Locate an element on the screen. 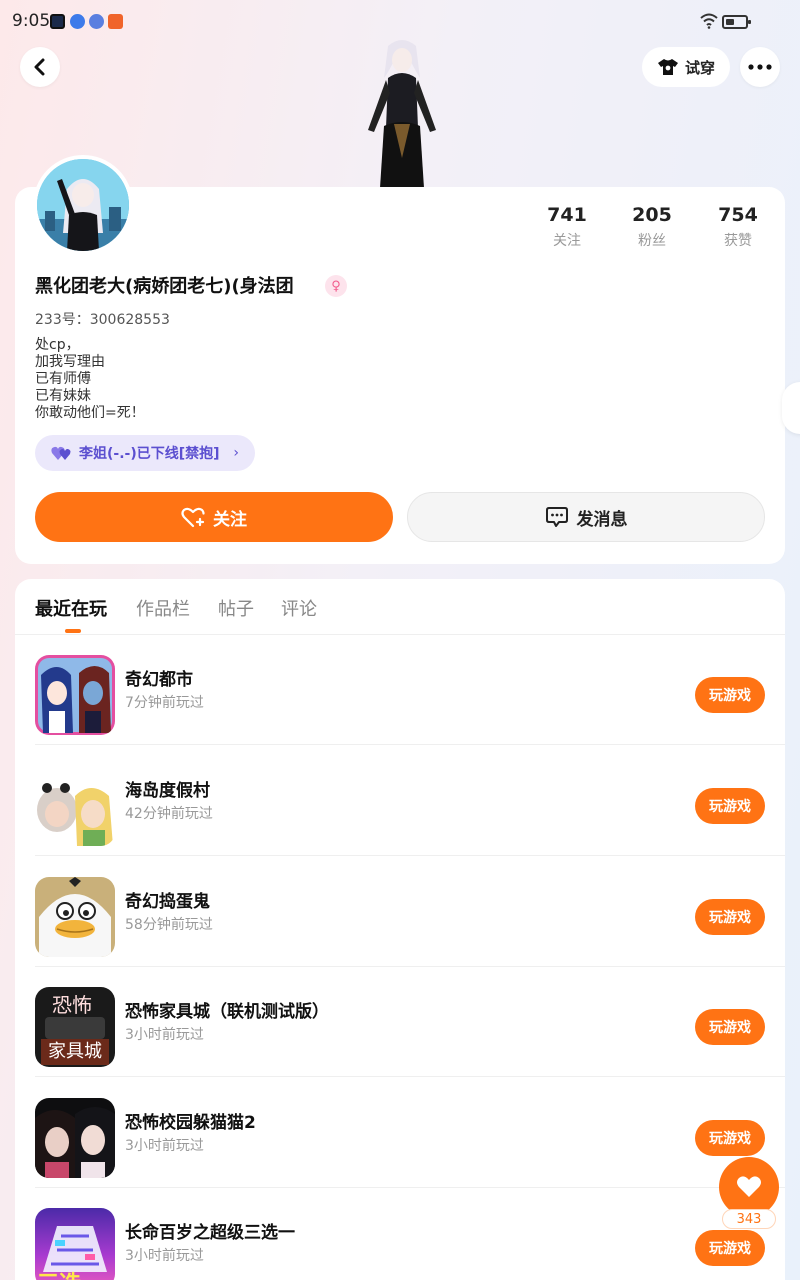 This screenshot has width=800, height=1280. cp-relationship-tag: 李姐(-.-)已下线[禁抱] › is located at coordinates (145, 453).